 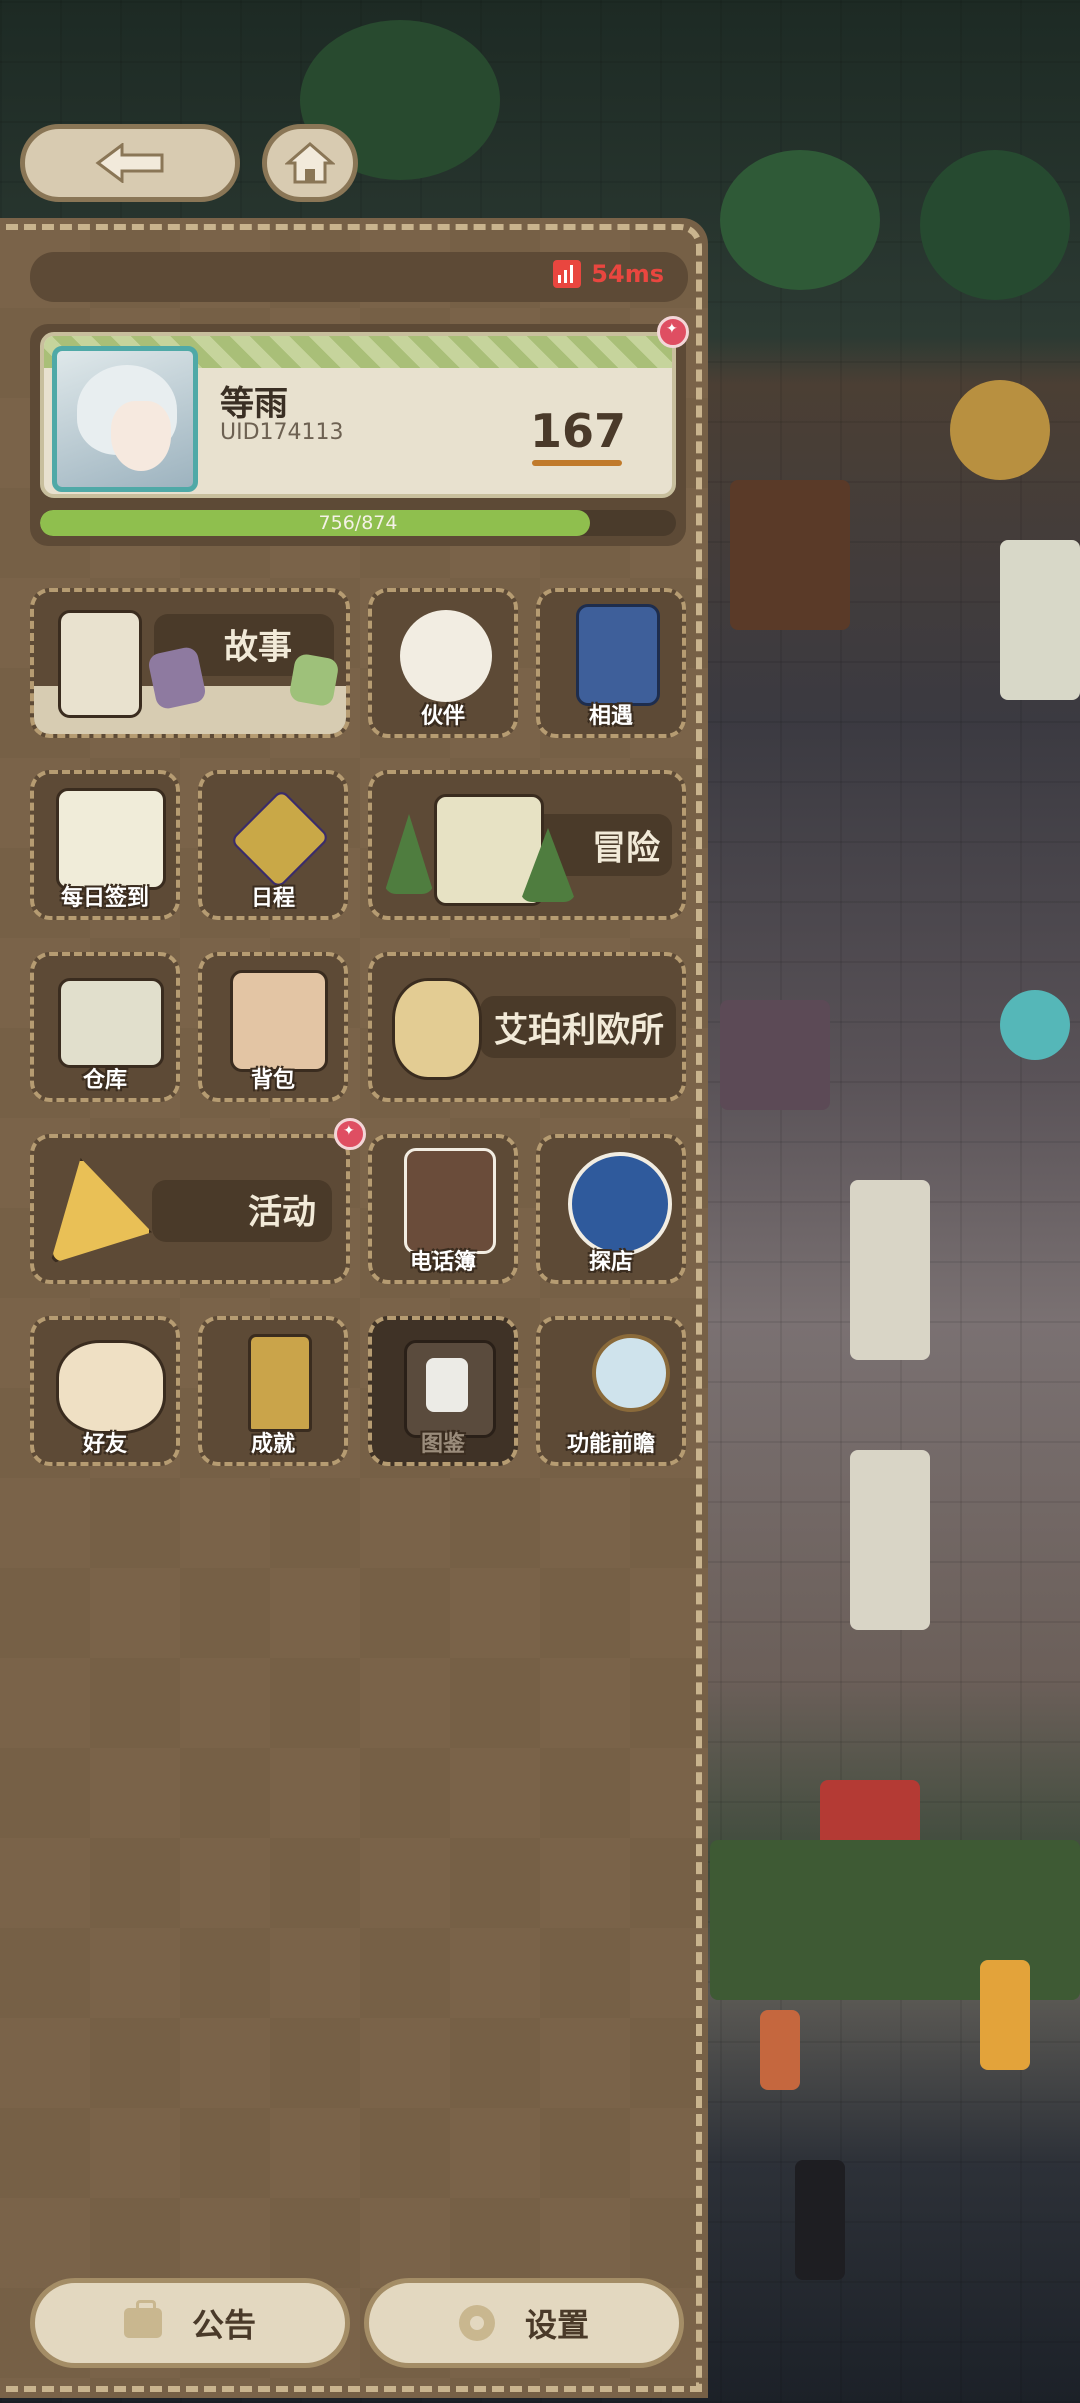 What do you see at coordinates (626, 848) in the screenshot?
I see `adventure-label: 冒险` at bounding box center [626, 848].